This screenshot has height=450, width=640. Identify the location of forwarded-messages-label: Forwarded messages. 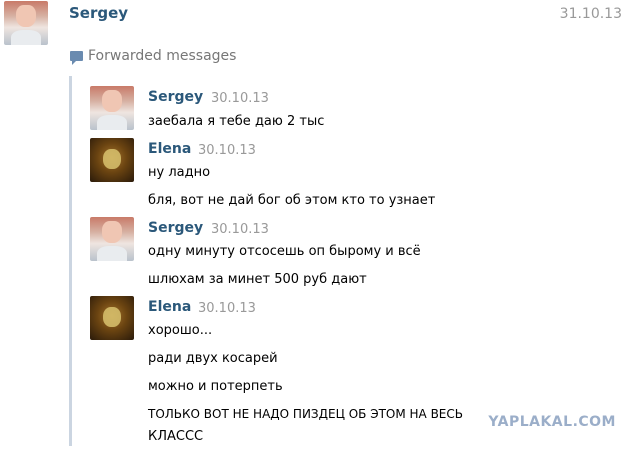
(153, 56).